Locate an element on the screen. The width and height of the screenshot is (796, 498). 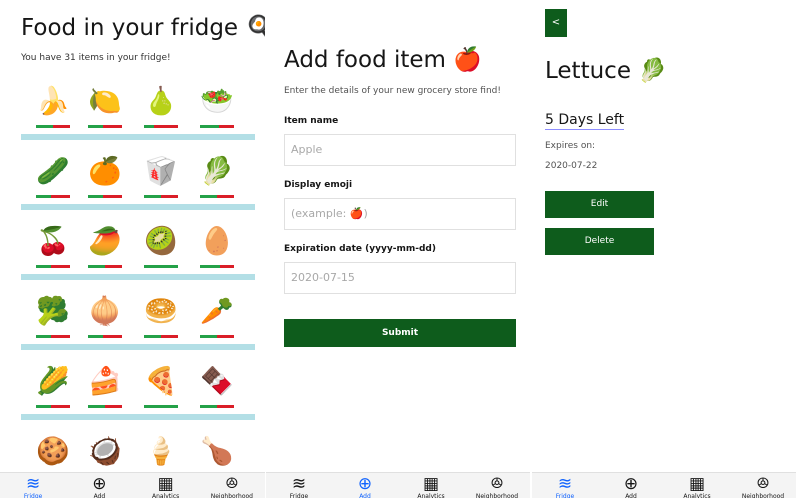
tab-label: Add is located at coordinates (631, 495).